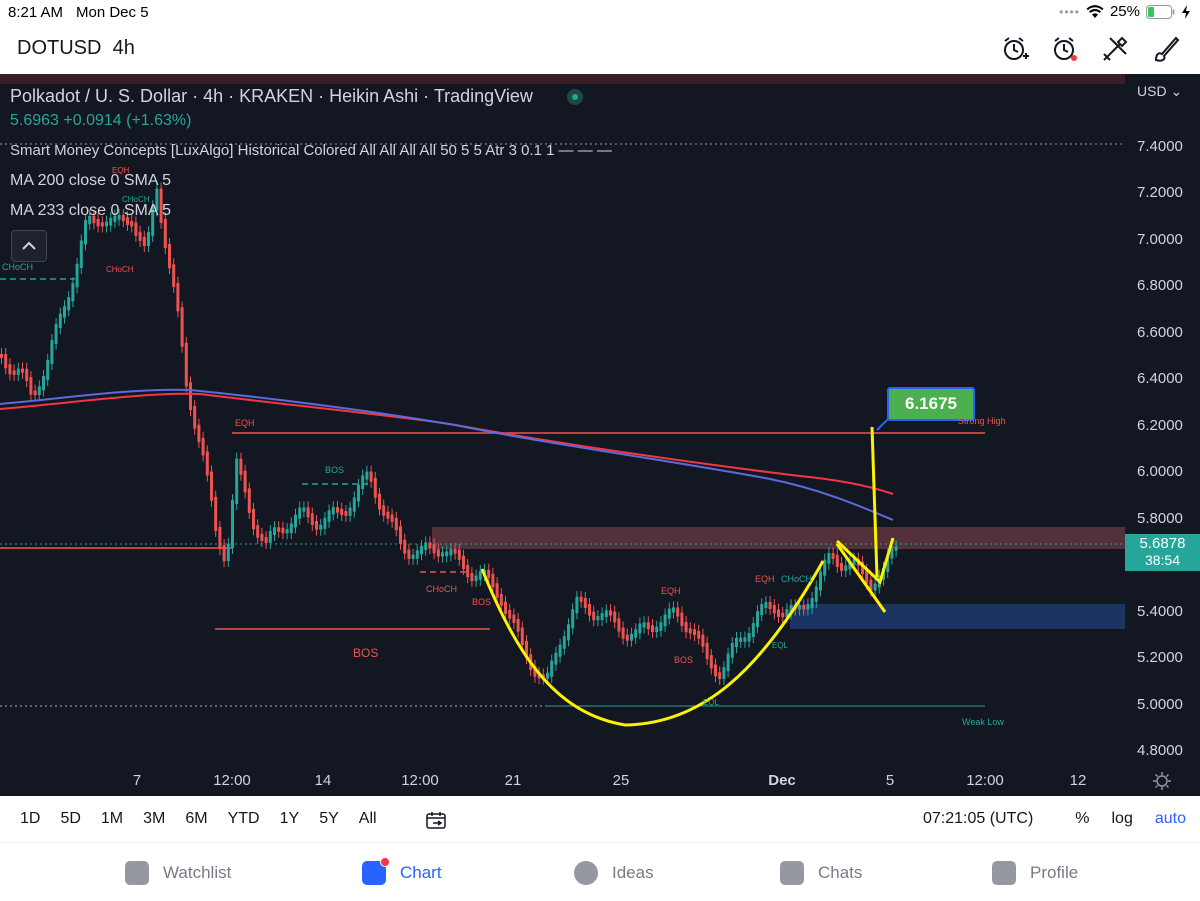 The width and height of the screenshot is (1200, 901). Describe the element at coordinates (70, 820) in the screenshot. I see `range-5d: 5D` at that location.